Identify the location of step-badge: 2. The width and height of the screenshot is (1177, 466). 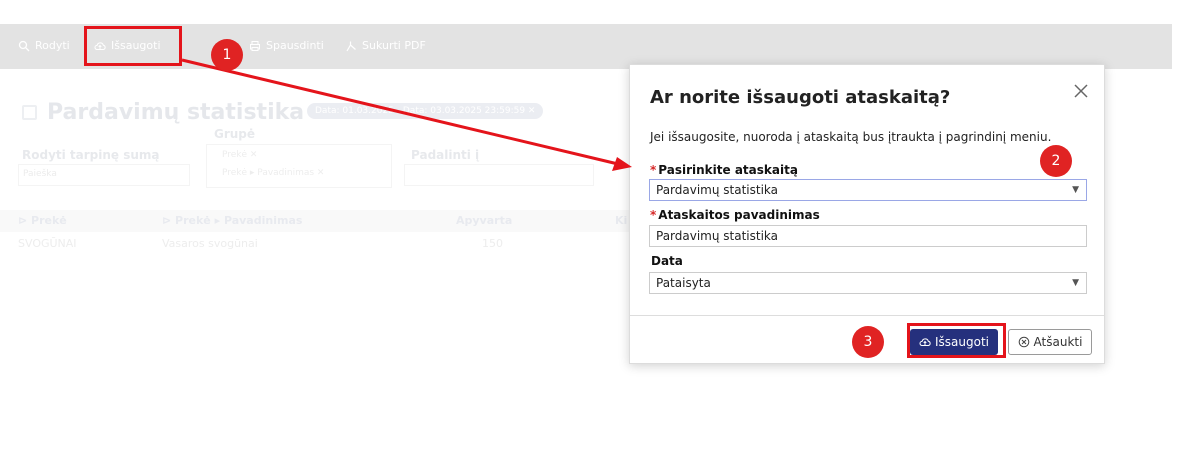
(1056, 161).